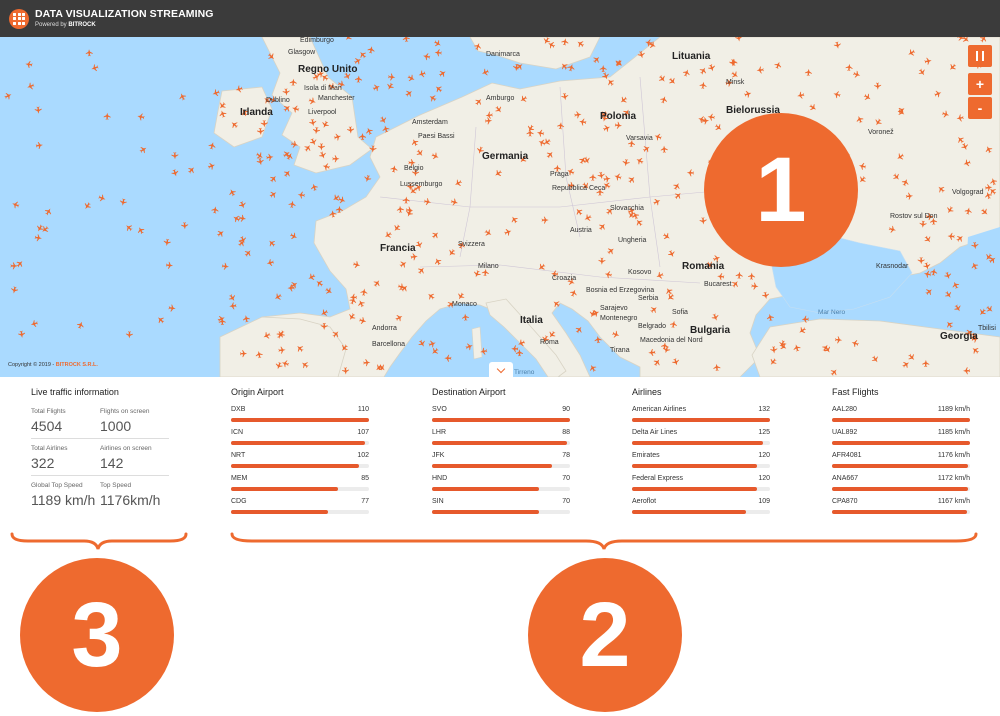 The height and width of the screenshot is (716, 1000). Describe the element at coordinates (980, 108) in the screenshot. I see `zoom-out-button: -` at that location.